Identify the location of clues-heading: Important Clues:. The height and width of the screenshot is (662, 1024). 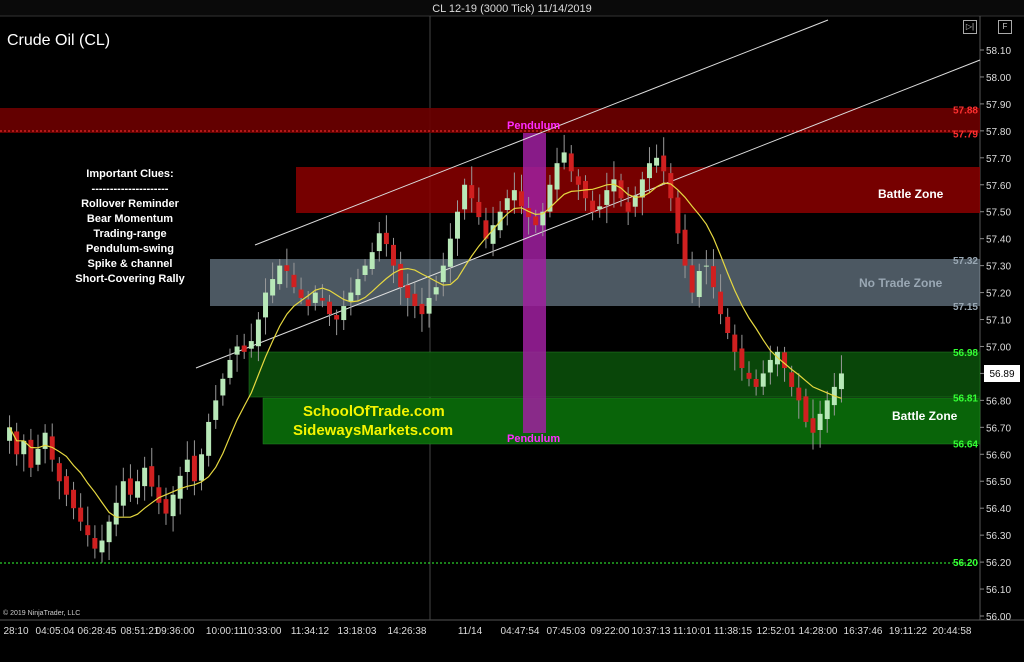
(130, 174).